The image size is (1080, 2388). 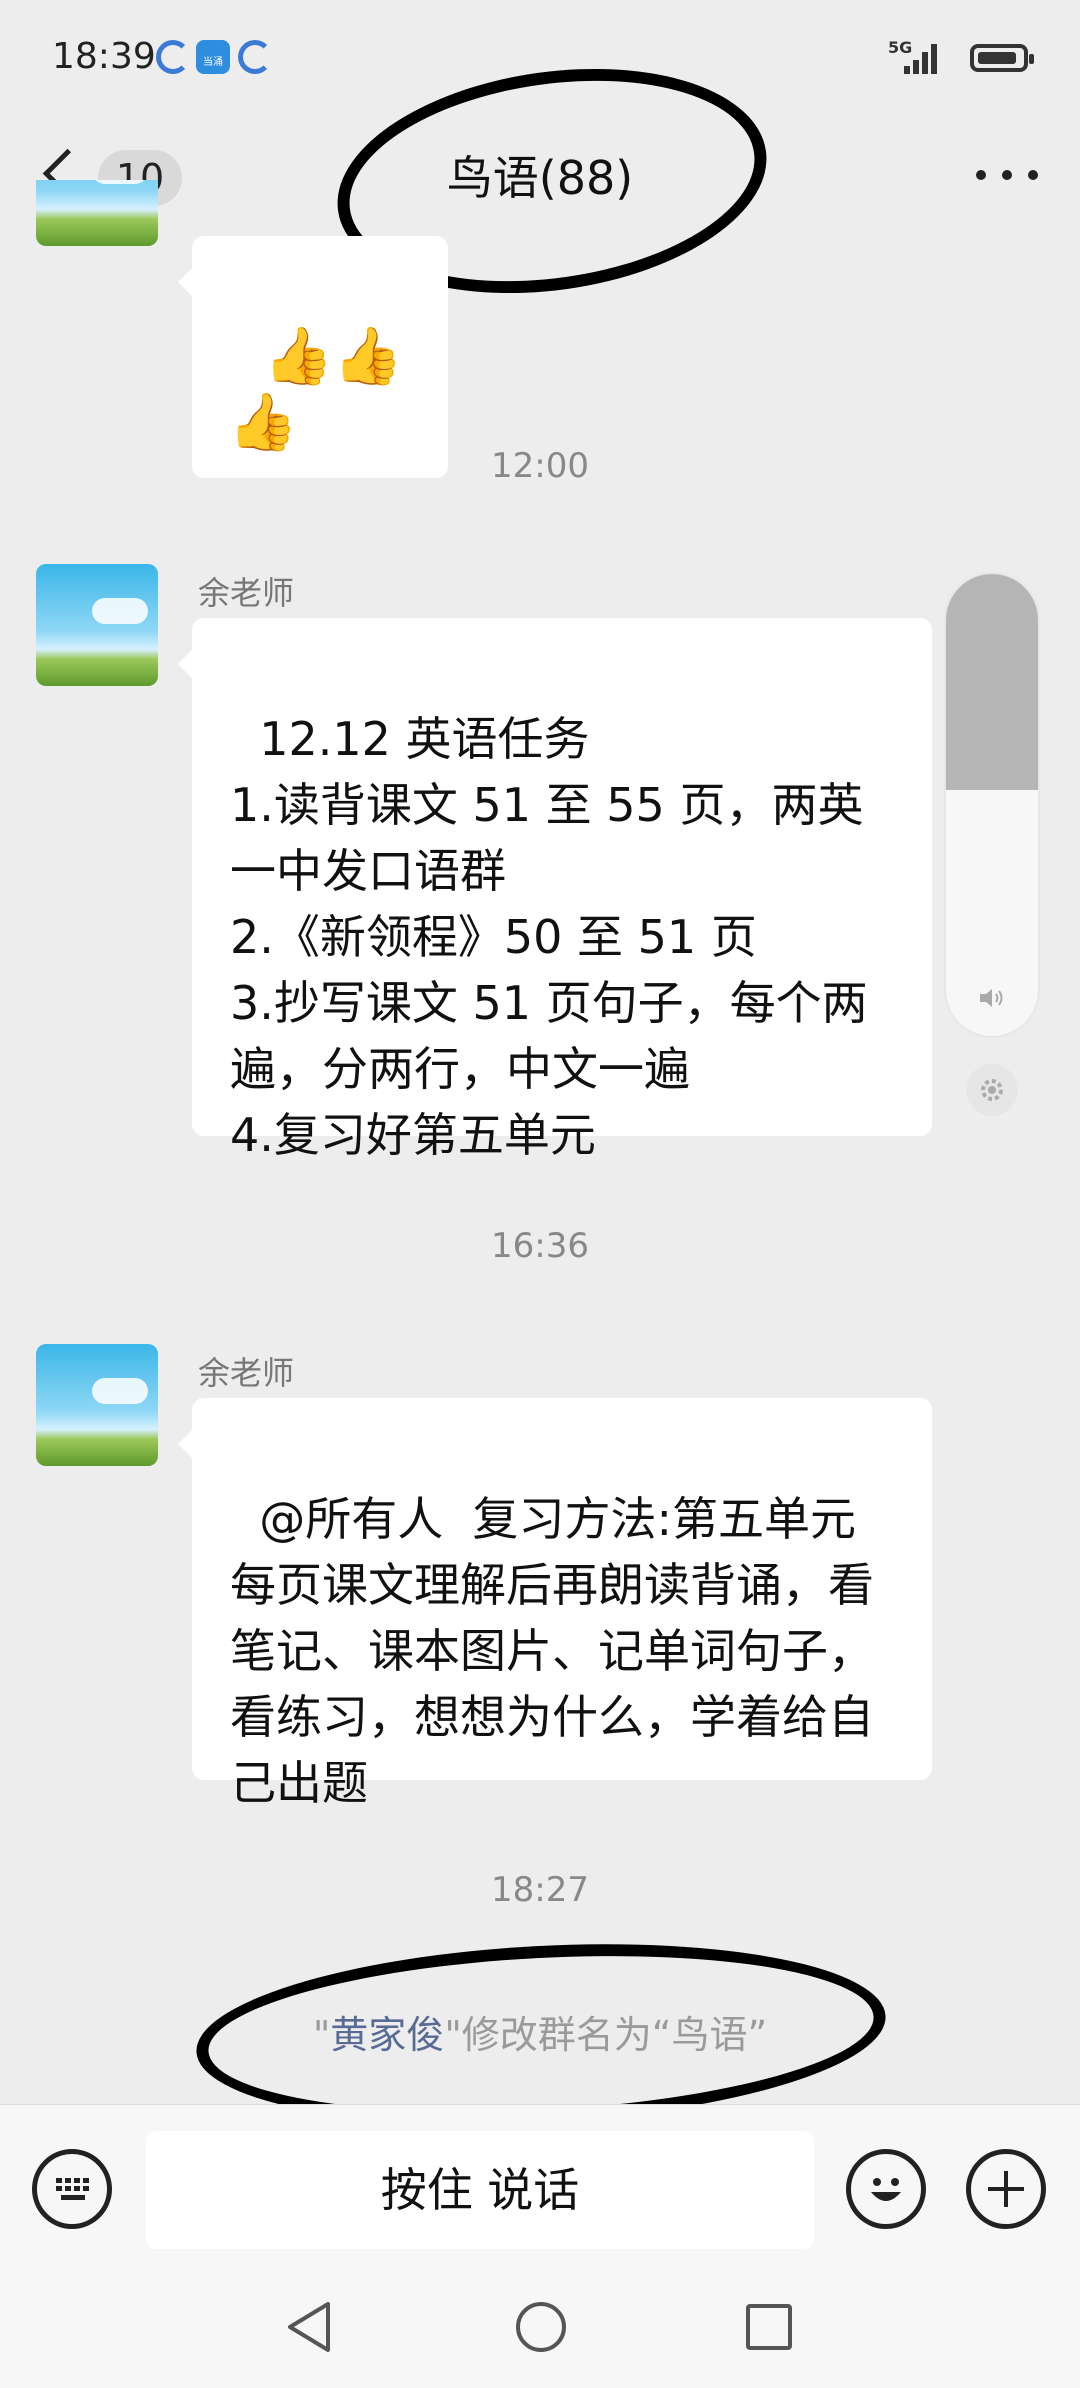 I want to click on status-time: 18:39, so click(x=104, y=56).